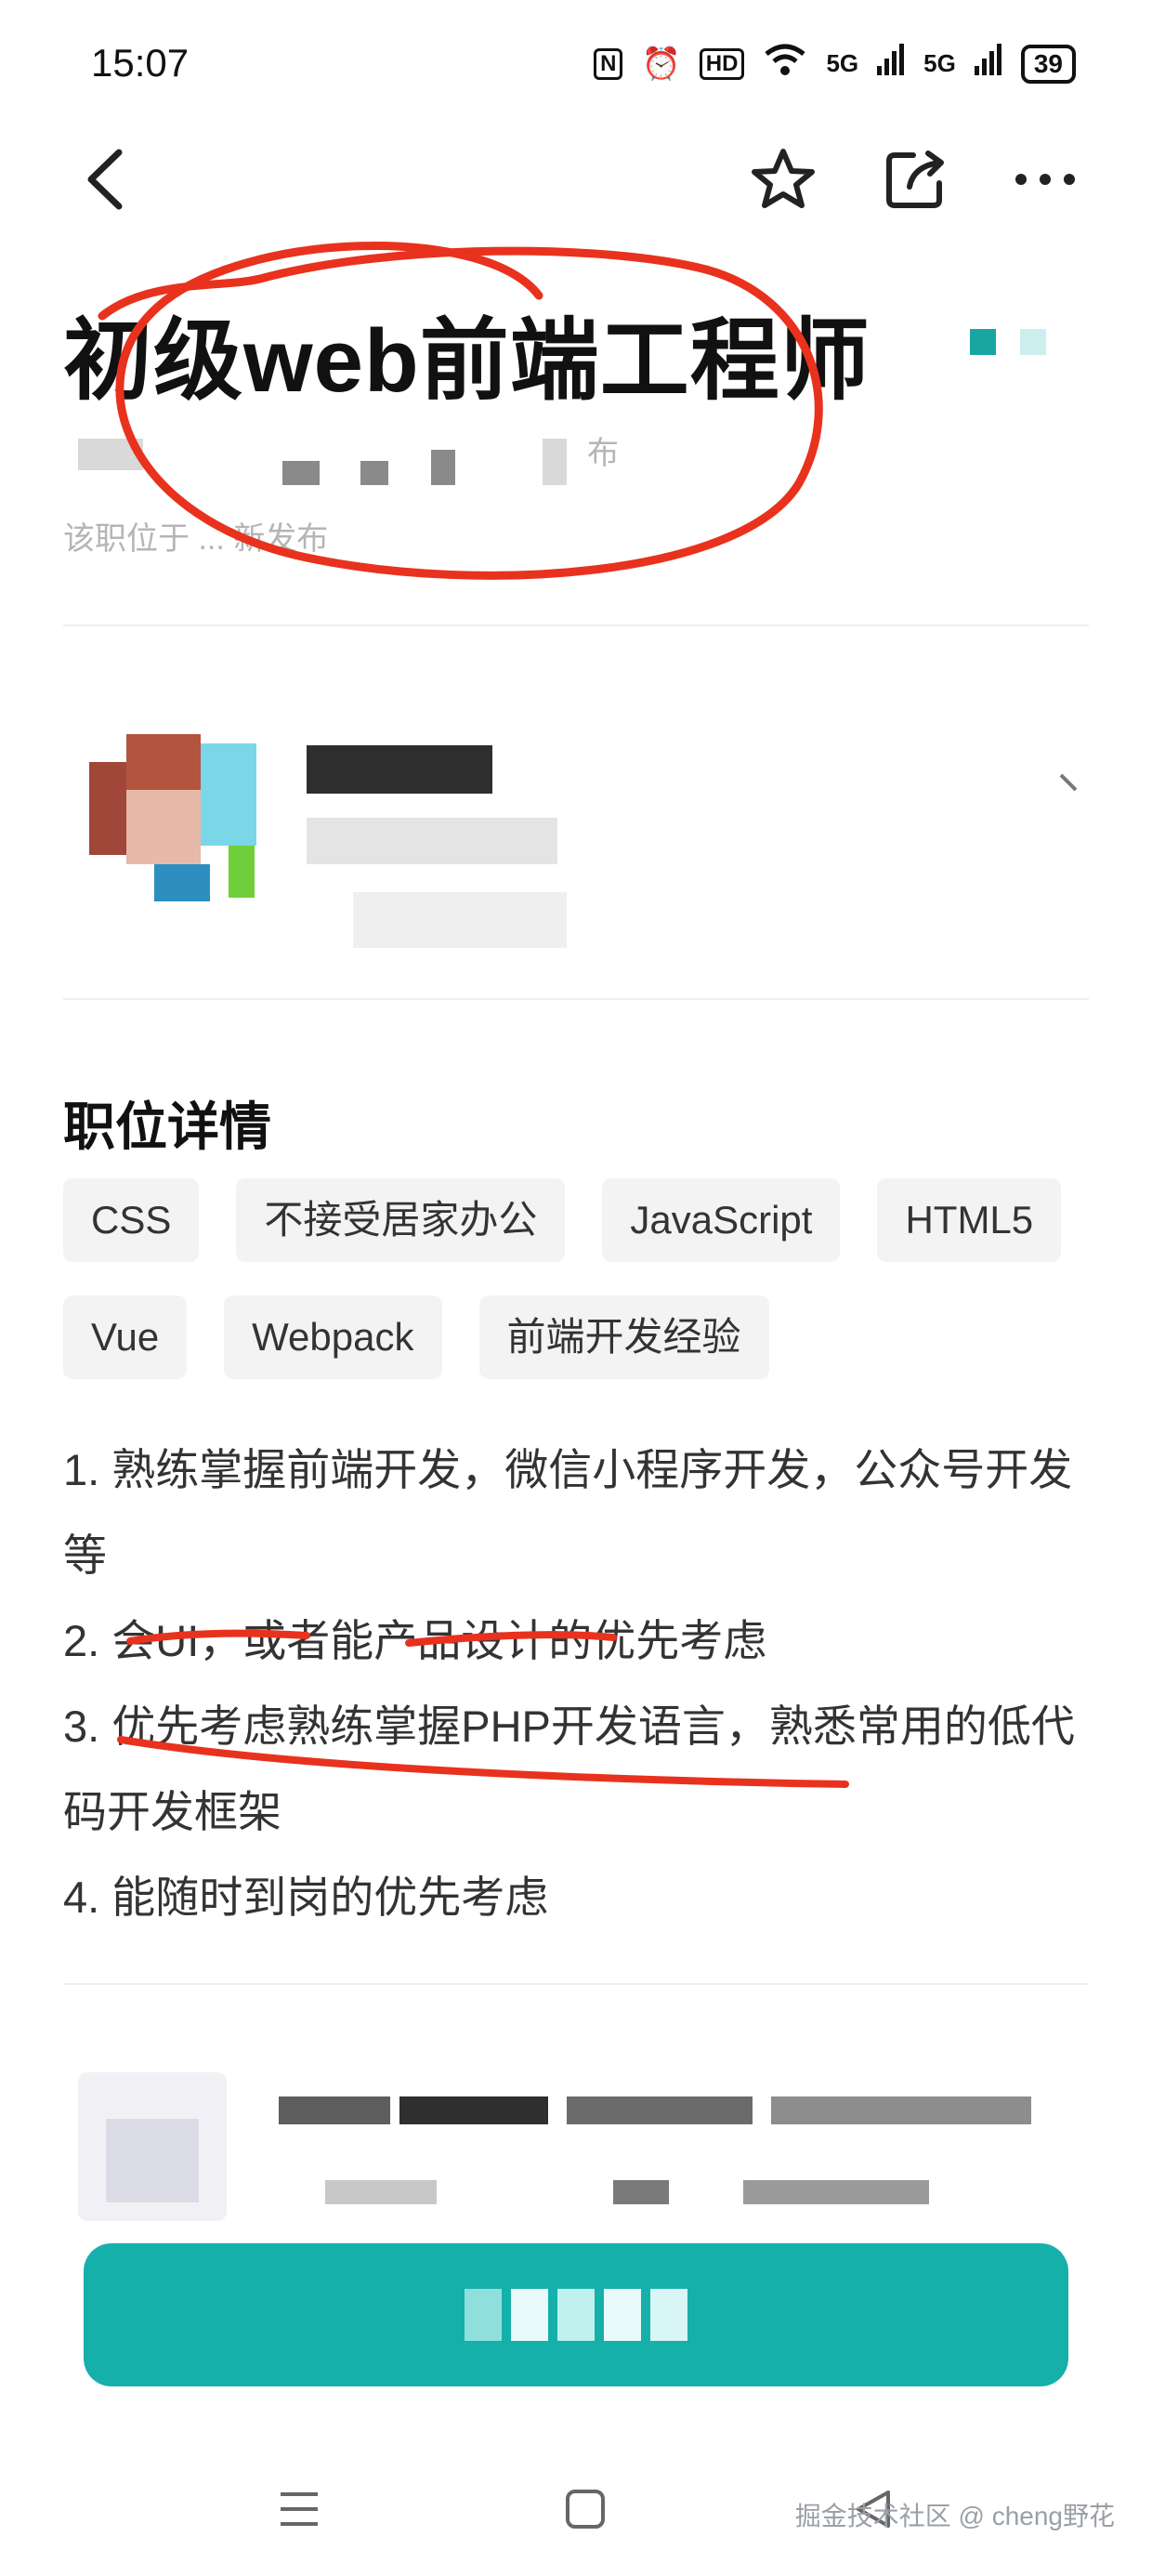 The image size is (1152, 2576). What do you see at coordinates (511, 1639) in the screenshot?
I see `annotation-underline-design` at bounding box center [511, 1639].